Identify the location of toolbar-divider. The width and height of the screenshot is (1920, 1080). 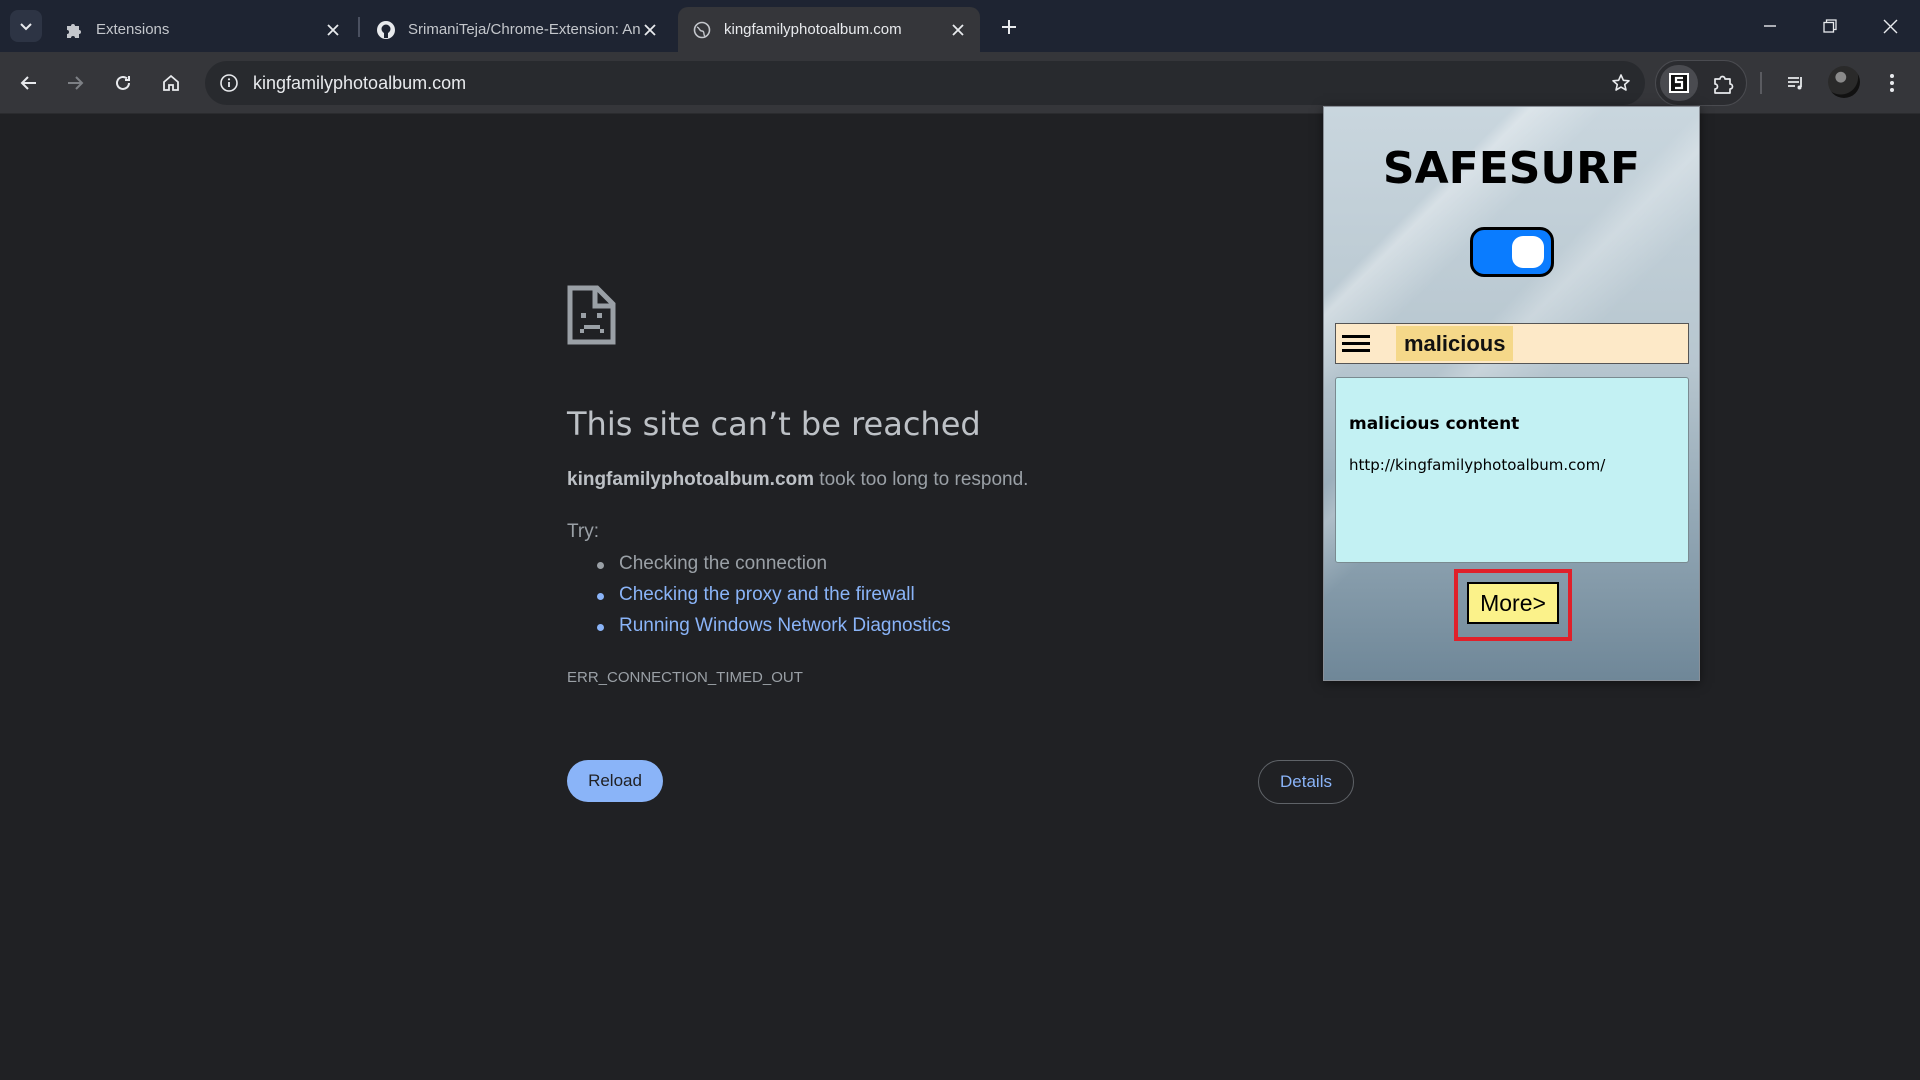
(1761, 83).